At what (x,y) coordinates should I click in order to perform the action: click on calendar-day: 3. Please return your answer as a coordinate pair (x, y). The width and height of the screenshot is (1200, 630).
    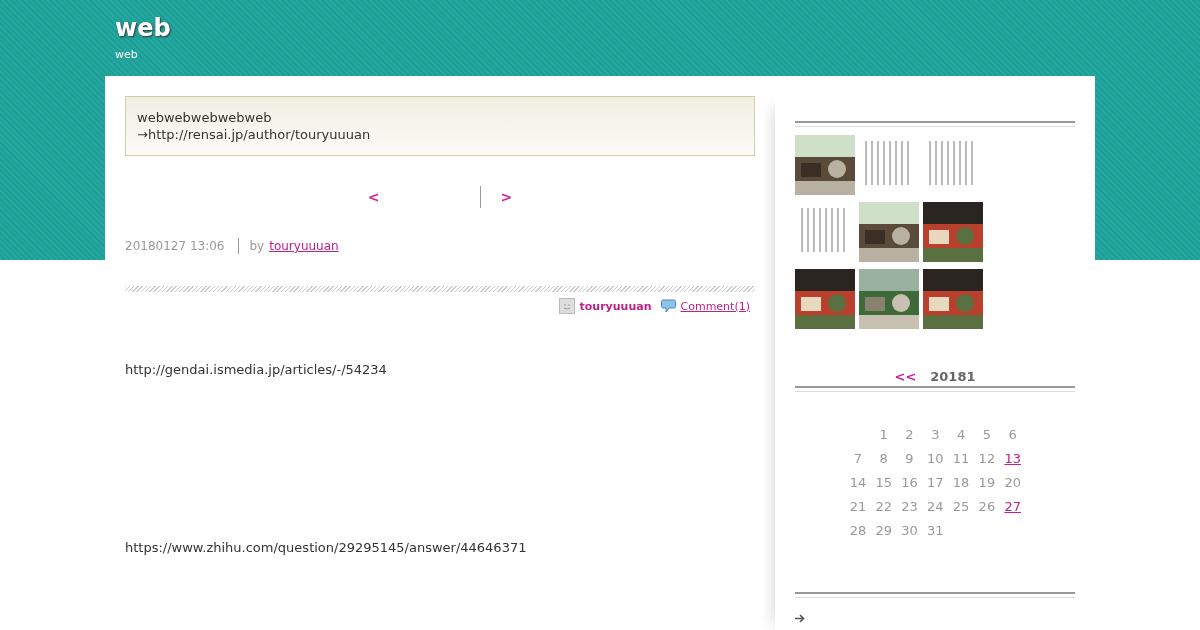
    Looking at the image, I should click on (935, 435).